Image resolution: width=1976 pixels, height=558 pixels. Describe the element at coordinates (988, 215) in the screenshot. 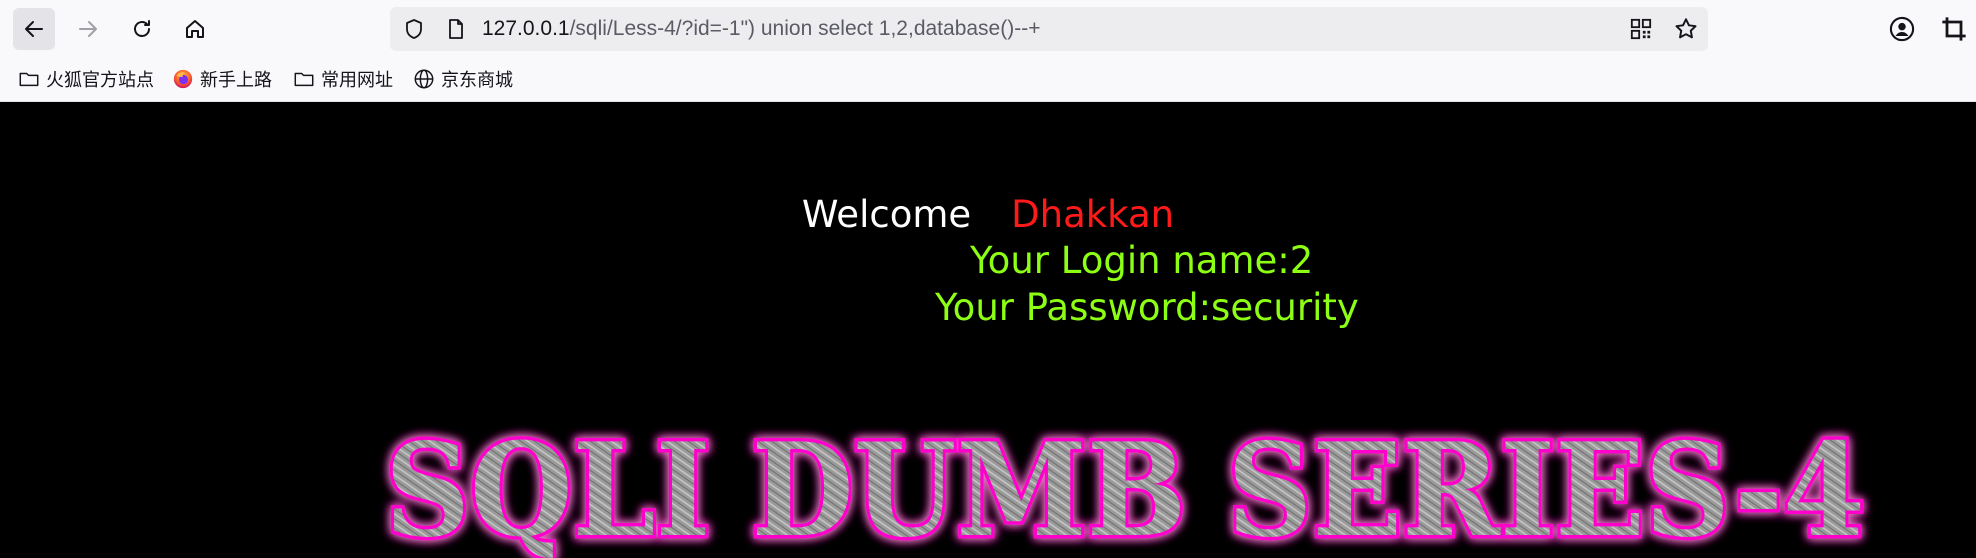

I see `welcome-line: Welcome Dhakkan` at that location.